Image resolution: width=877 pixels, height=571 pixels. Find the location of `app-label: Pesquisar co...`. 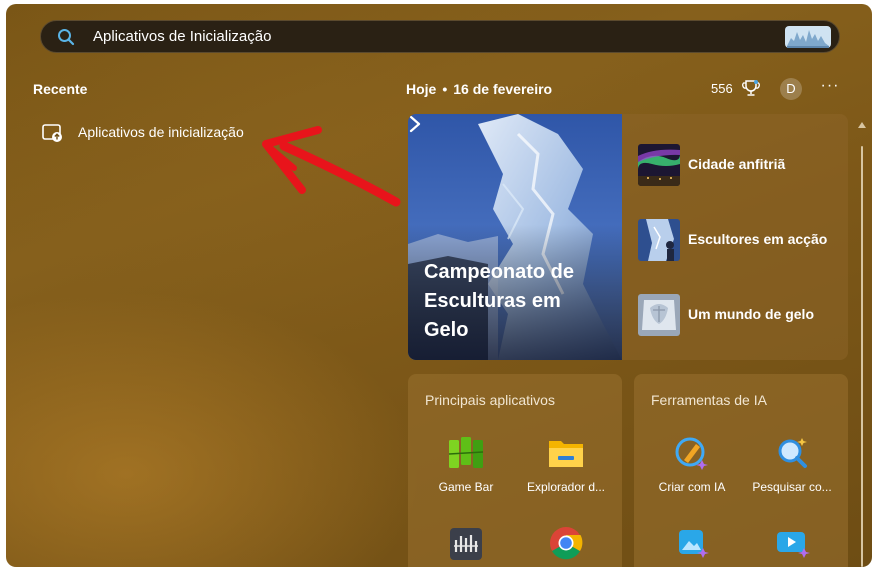

app-label: Pesquisar co... is located at coordinates (792, 487).